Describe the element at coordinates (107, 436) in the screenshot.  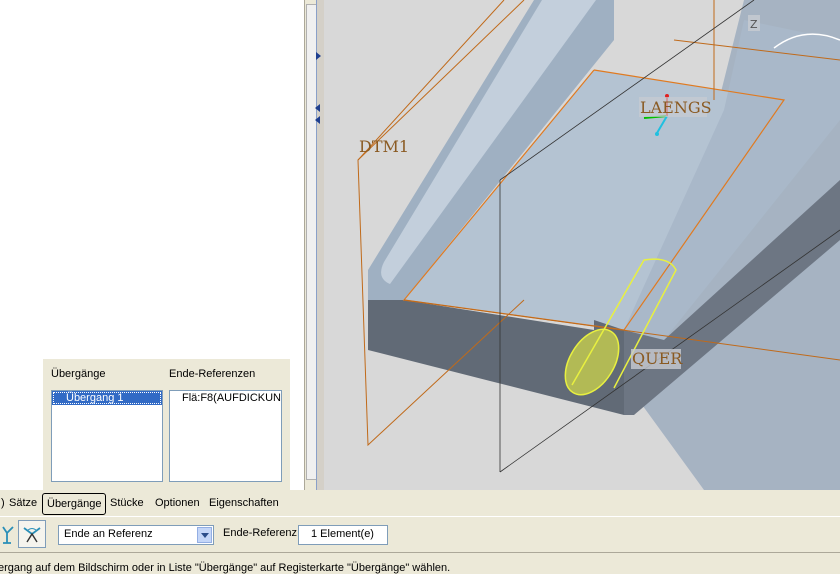
I see `transitions-list: Übergang 1` at that location.